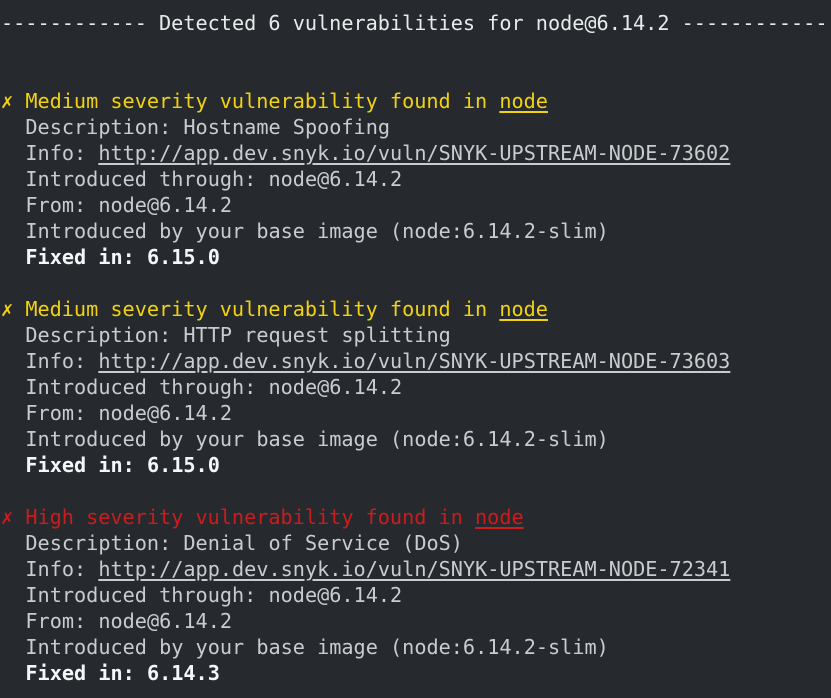 This screenshot has height=698, width=831. Describe the element at coordinates (317, 335) in the screenshot. I see `description-value: HTTP request splitting` at that location.